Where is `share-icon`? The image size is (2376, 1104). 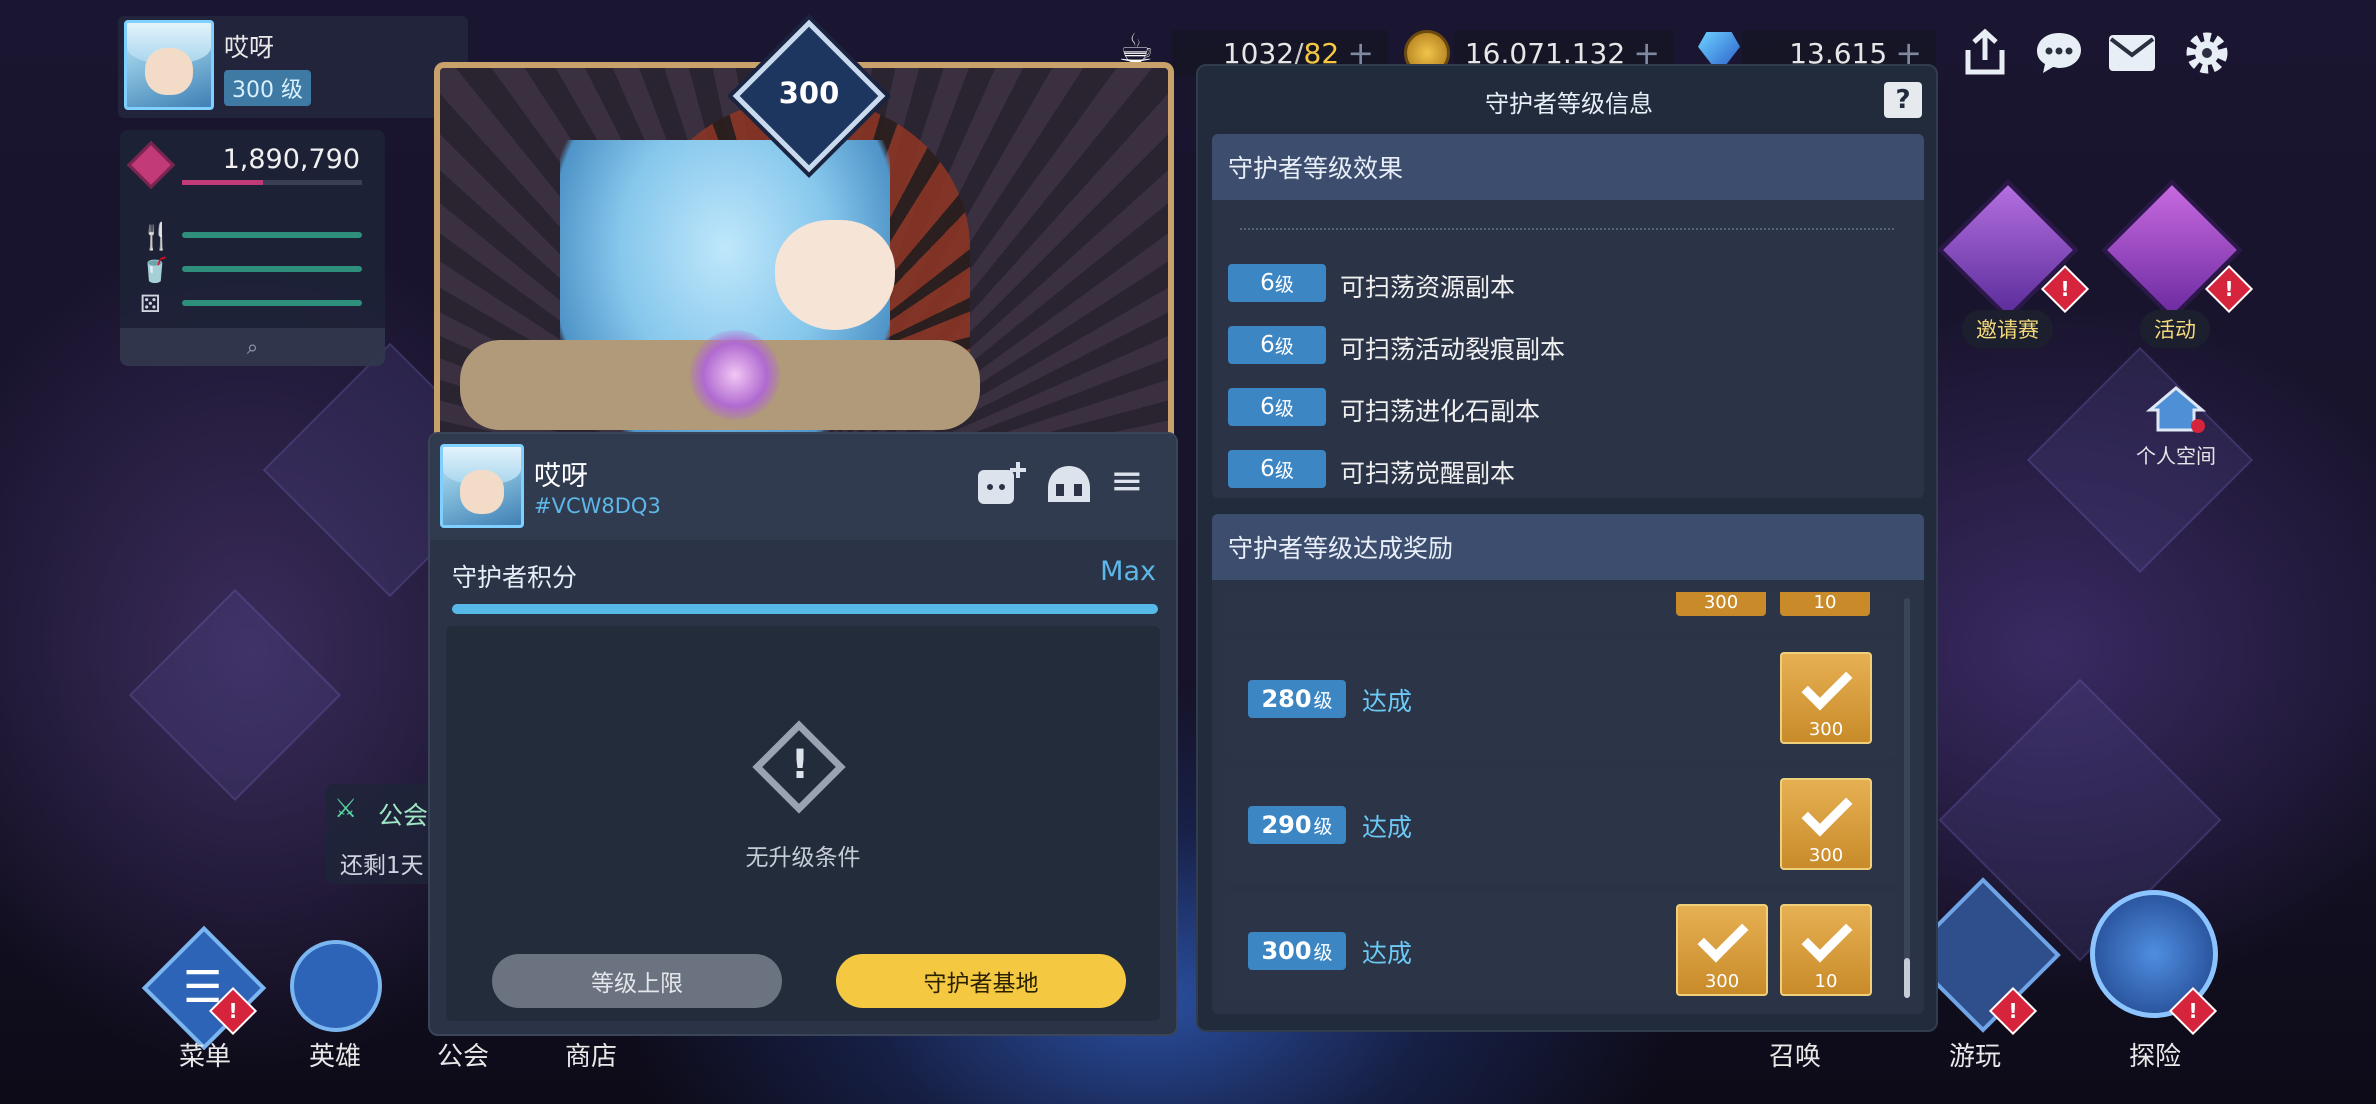
share-icon is located at coordinates (1985, 53).